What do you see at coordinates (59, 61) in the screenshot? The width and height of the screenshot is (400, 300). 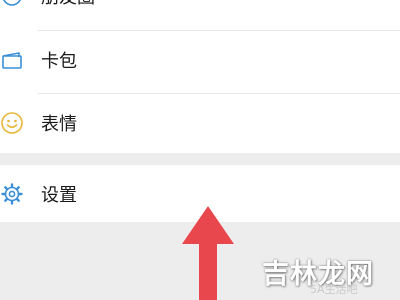 I see `menu-item-label: 卡包` at bounding box center [59, 61].